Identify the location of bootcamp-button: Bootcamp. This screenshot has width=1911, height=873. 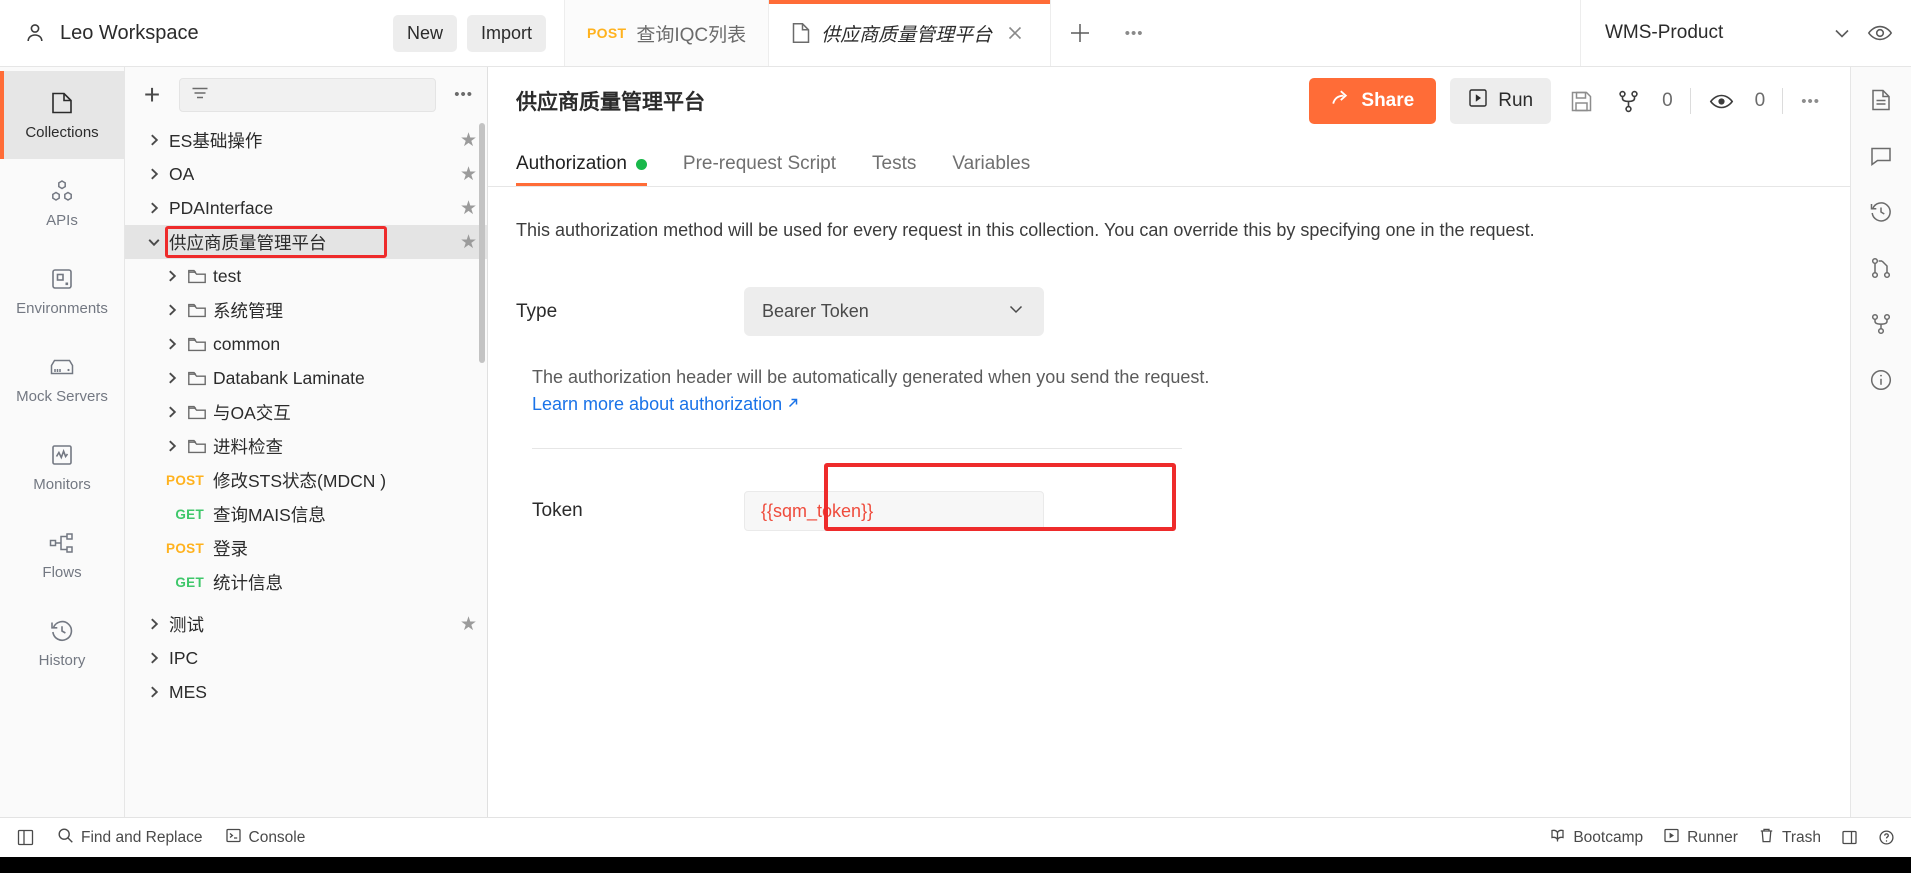
(1596, 838).